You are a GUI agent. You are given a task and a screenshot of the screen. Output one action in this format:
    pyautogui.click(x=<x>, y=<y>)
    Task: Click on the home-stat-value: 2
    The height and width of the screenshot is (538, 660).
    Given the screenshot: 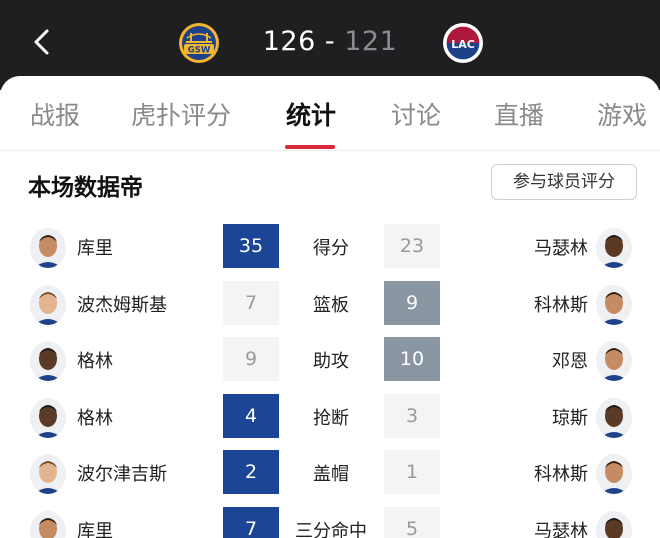 What is the action you would take?
    pyautogui.click(x=251, y=472)
    